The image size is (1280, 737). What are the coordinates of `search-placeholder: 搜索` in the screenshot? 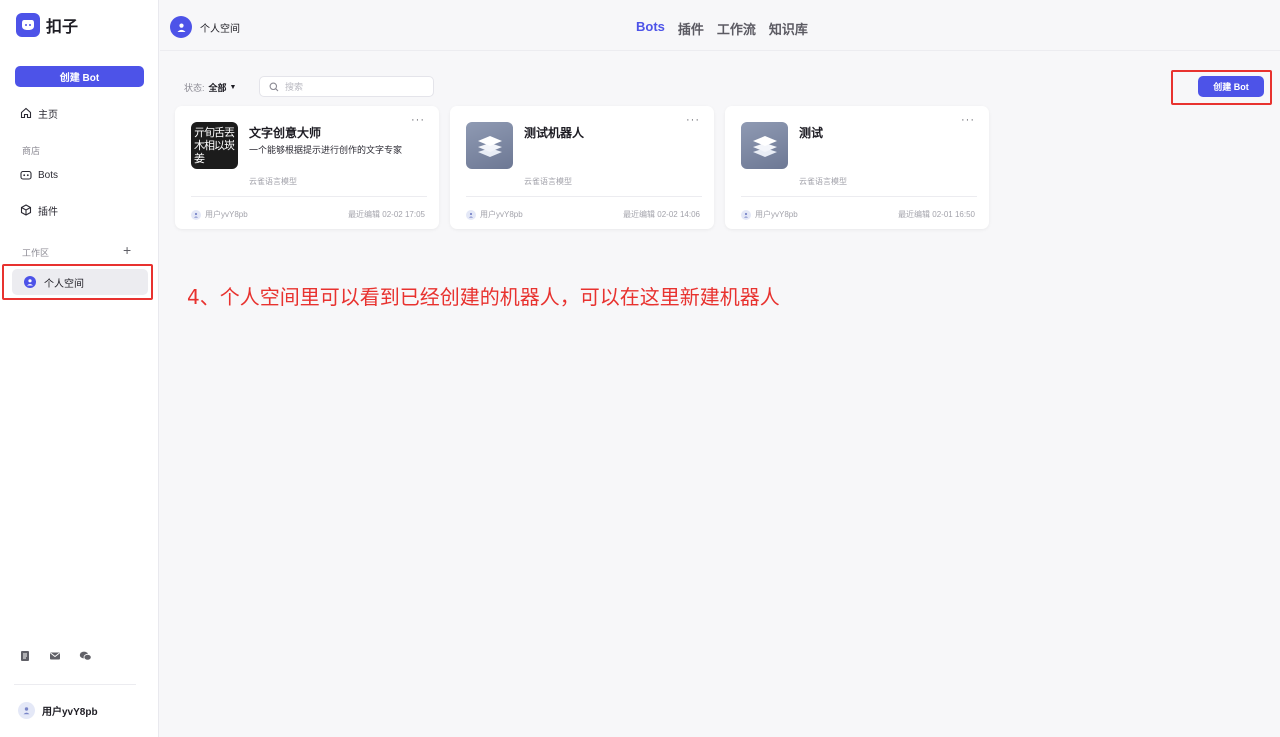 It's located at (294, 87).